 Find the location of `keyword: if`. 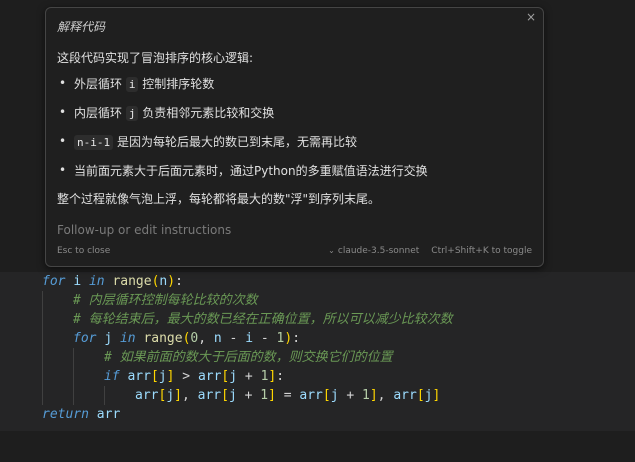

keyword: if is located at coordinates (112, 376).